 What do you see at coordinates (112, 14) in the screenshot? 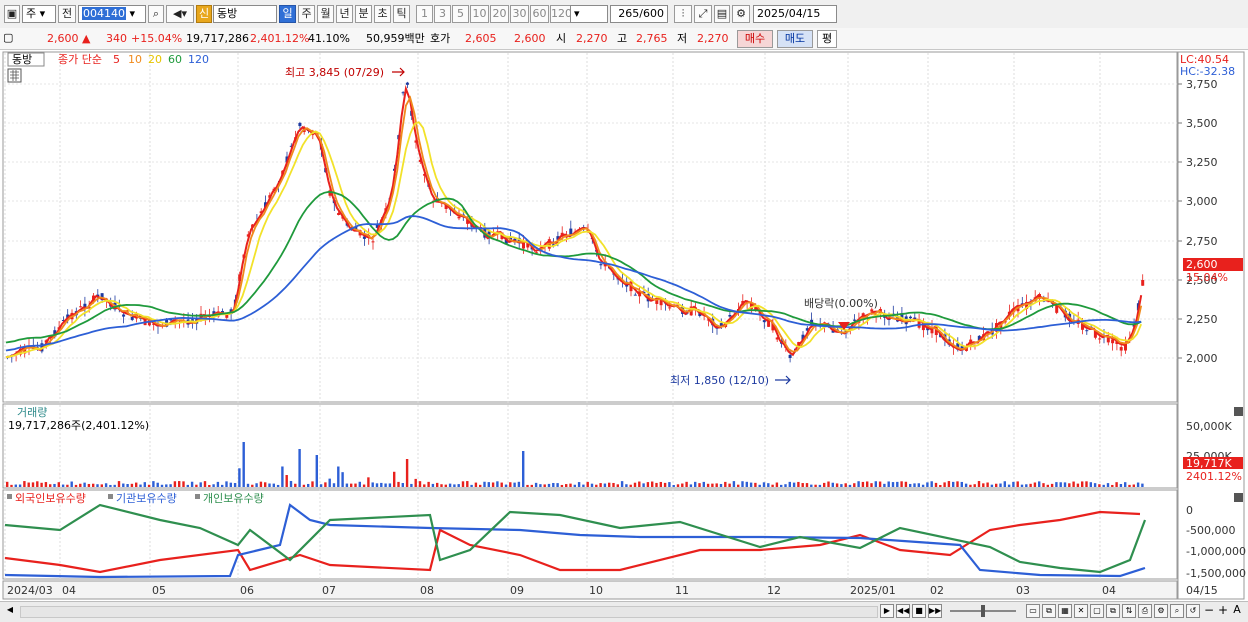
I see `stock-code-input: 004140 ▾` at bounding box center [112, 14].